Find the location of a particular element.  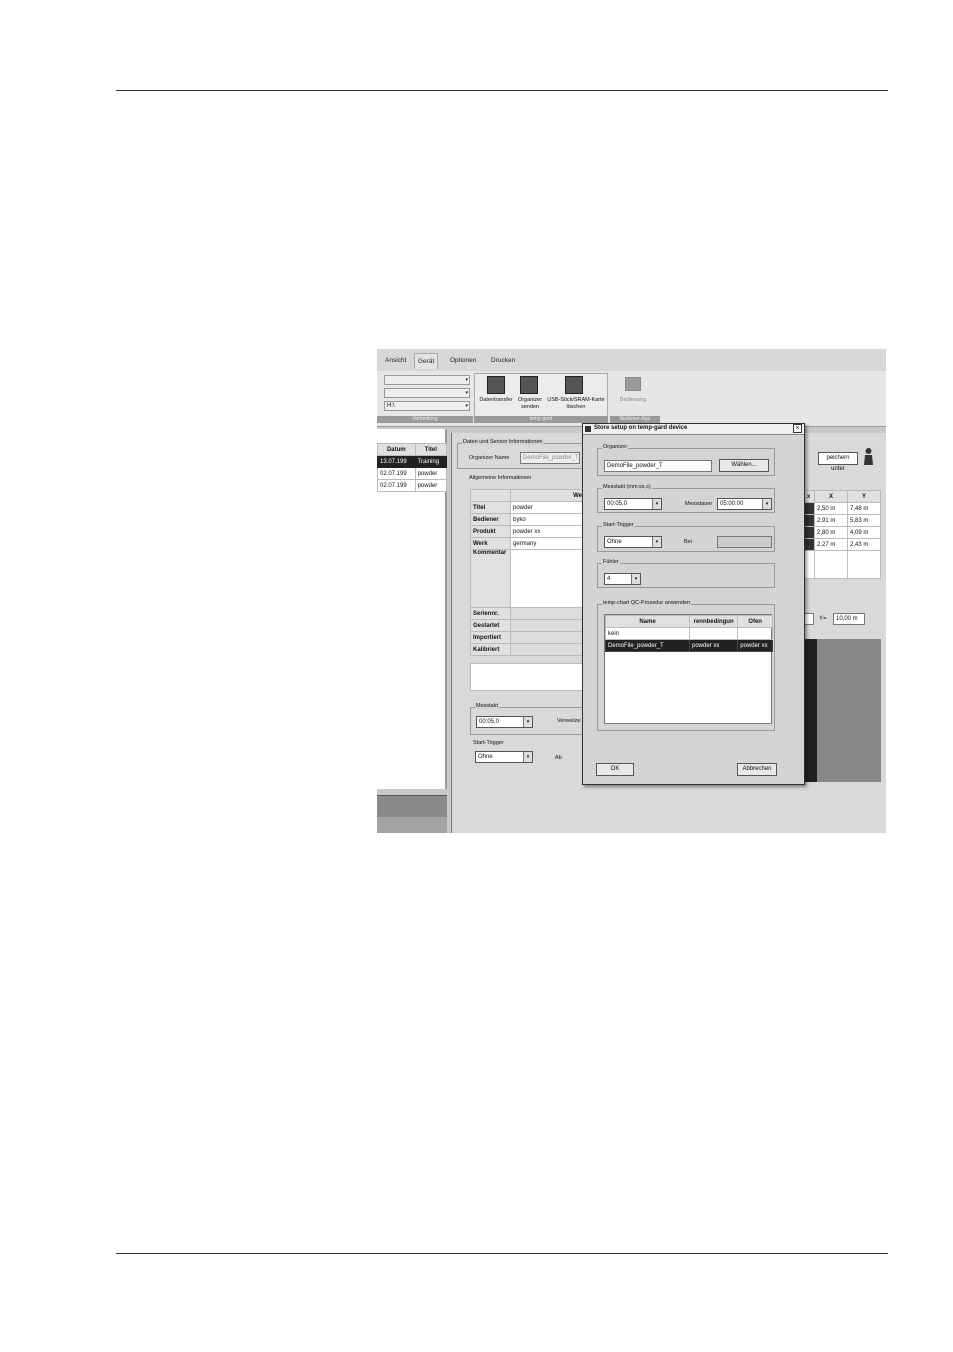

save-under-button: peichern unter is located at coordinates (838, 462).